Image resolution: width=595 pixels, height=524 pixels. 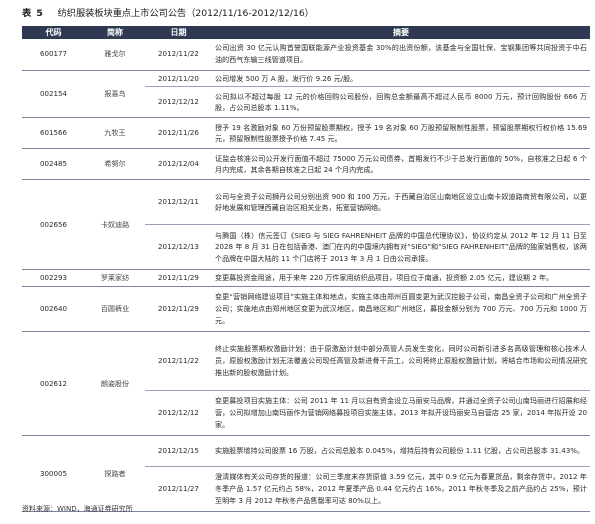 What do you see at coordinates (53, 384) in the screenshot?
I see `cell-code: 002612` at bounding box center [53, 384].